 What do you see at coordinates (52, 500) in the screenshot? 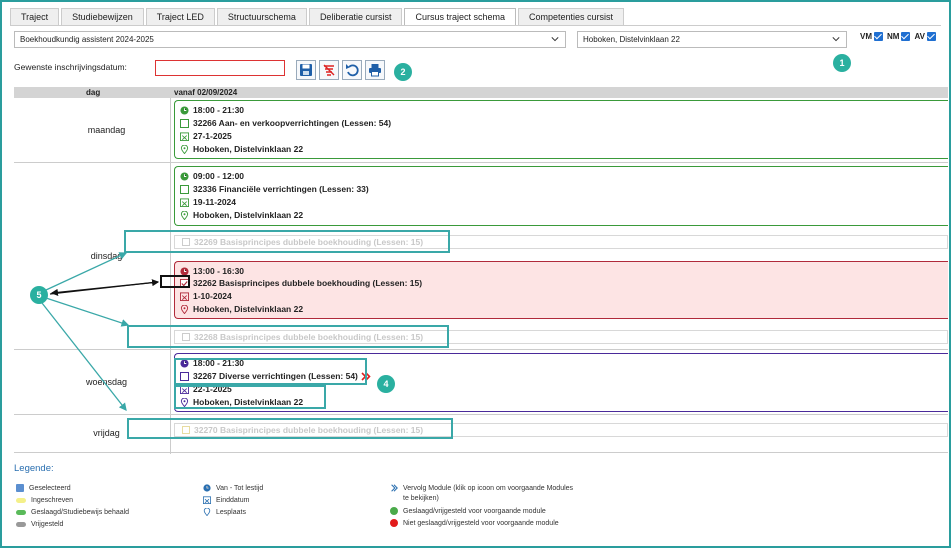
I see `legend-label: Ingeschreven` at bounding box center [52, 500].